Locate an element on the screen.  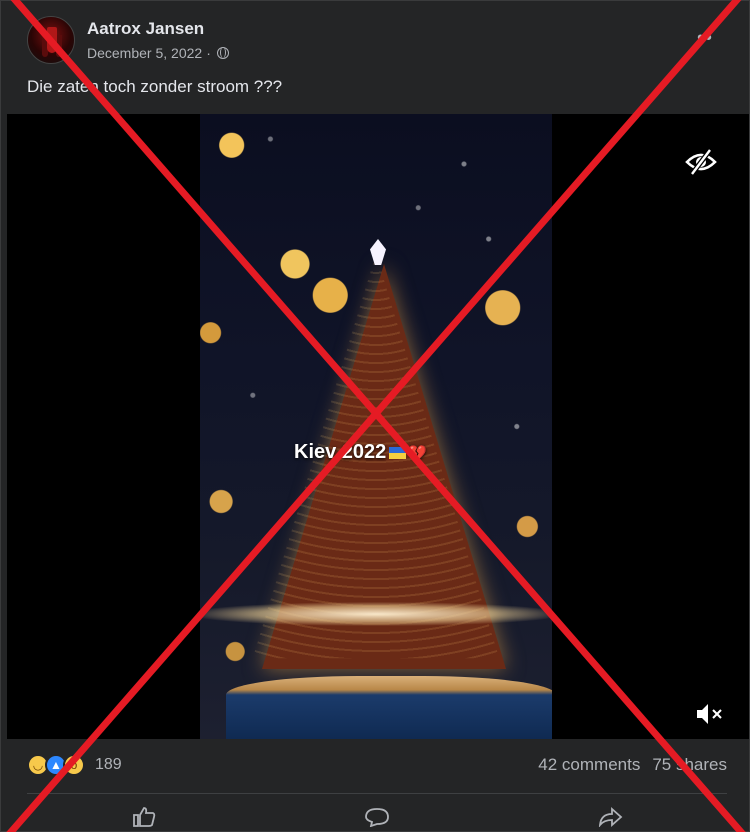
video-overlay-text: Kiev 2022 💔 is located at coordinates (360, 452).